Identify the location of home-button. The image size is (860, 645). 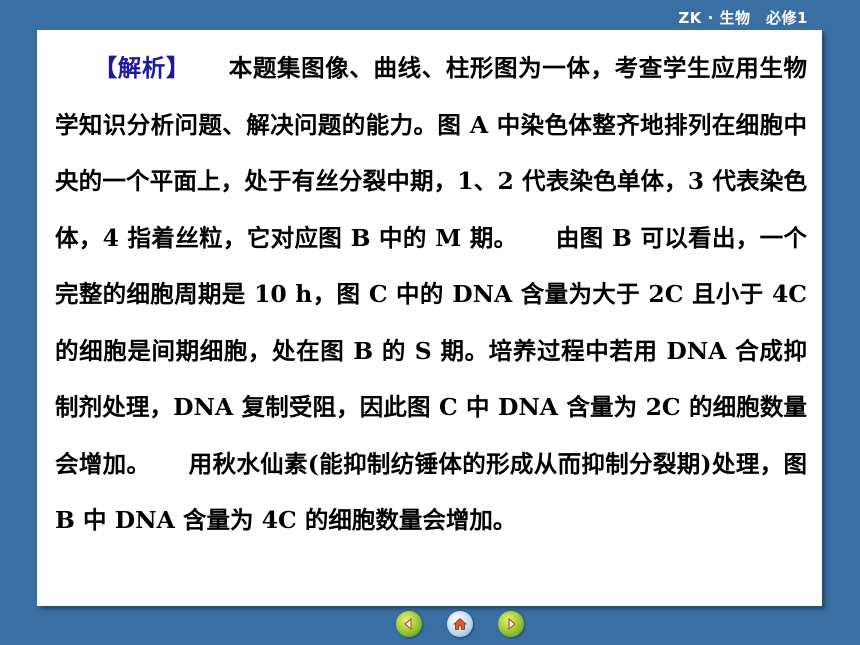
(460, 624).